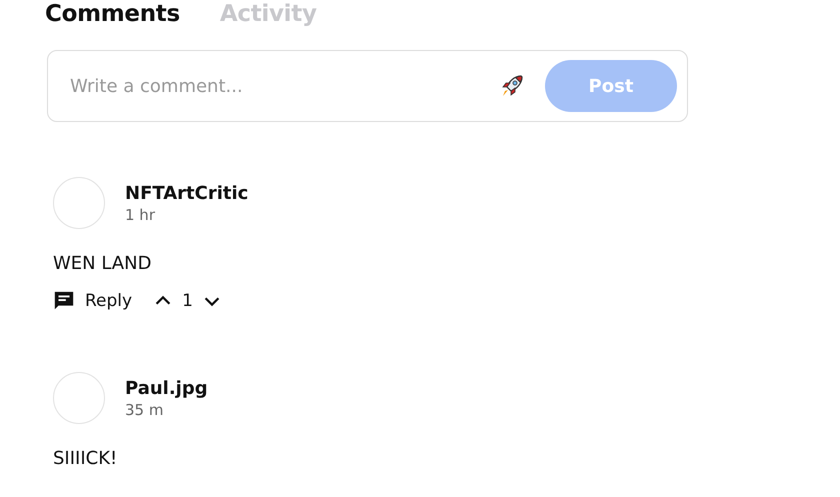  What do you see at coordinates (140, 215) in the screenshot?
I see `comment-time: 1 hr` at bounding box center [140, 215].